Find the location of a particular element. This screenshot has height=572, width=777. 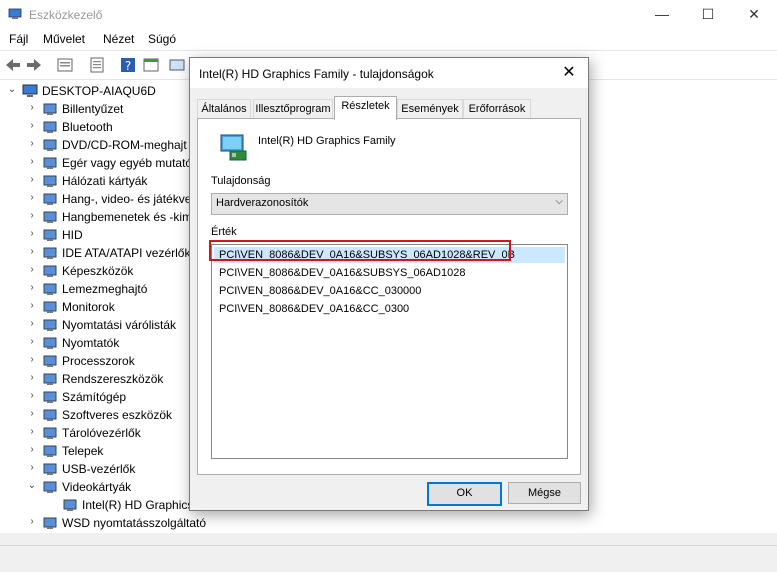

cancel-button: Mégse is located at coordinates (544, 493).